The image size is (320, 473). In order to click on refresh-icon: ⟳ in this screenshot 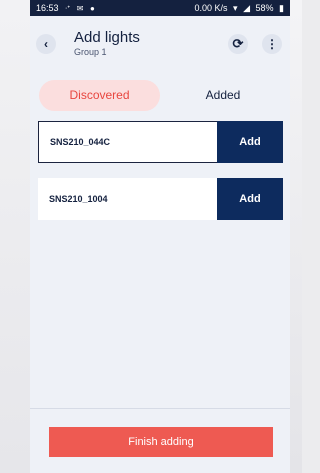, I will do `click(238, 43)`.